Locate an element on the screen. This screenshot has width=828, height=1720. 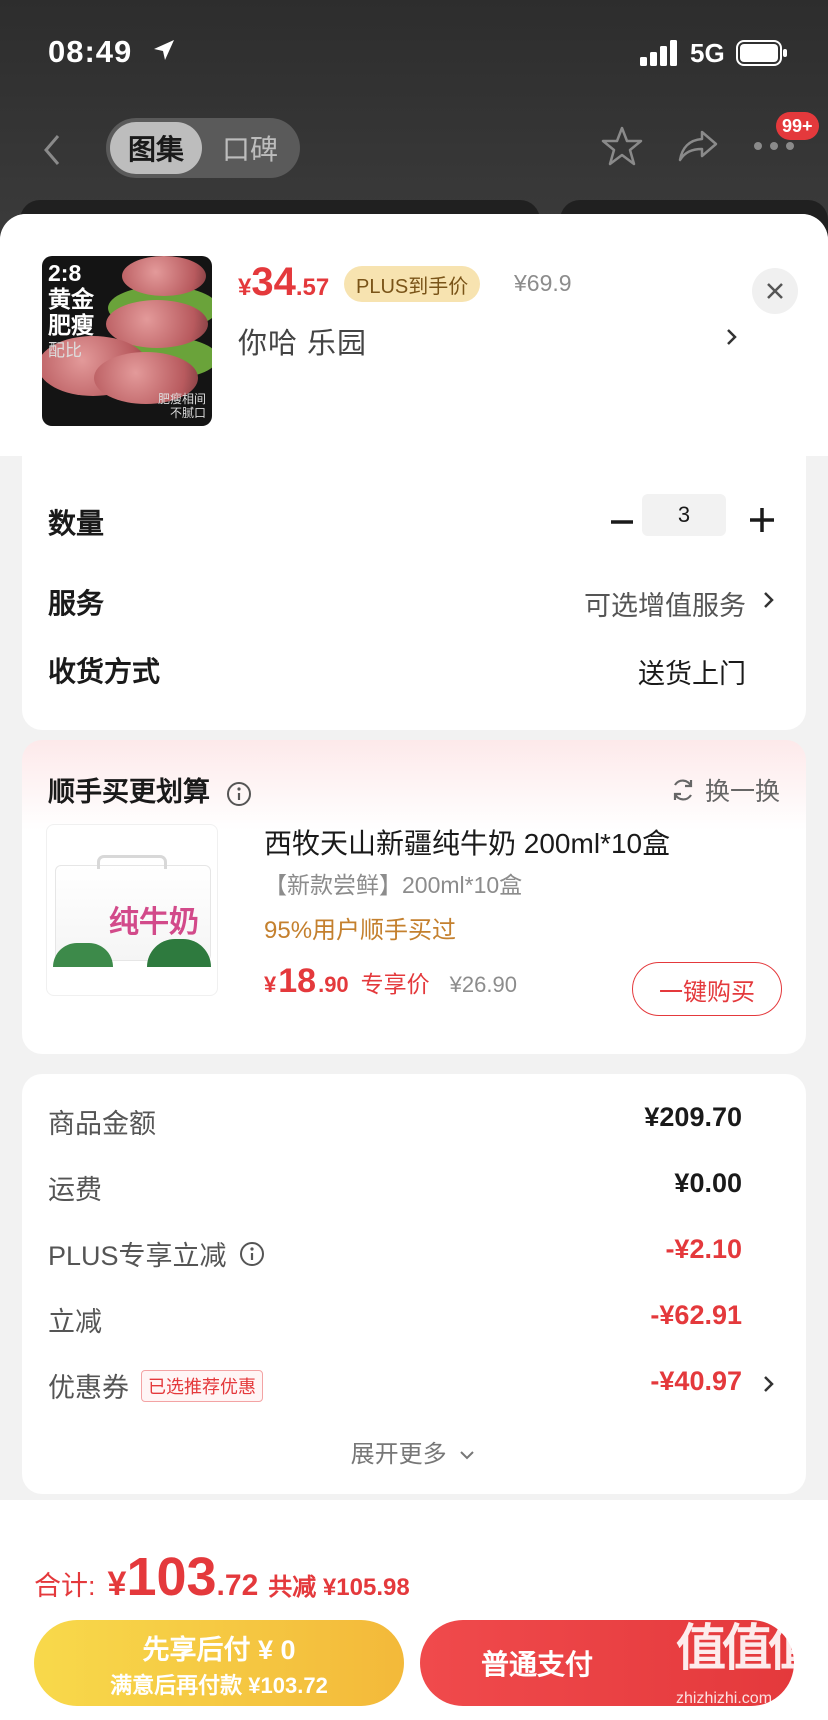
total-label: 合计: is located at coordinates (65, 1586).